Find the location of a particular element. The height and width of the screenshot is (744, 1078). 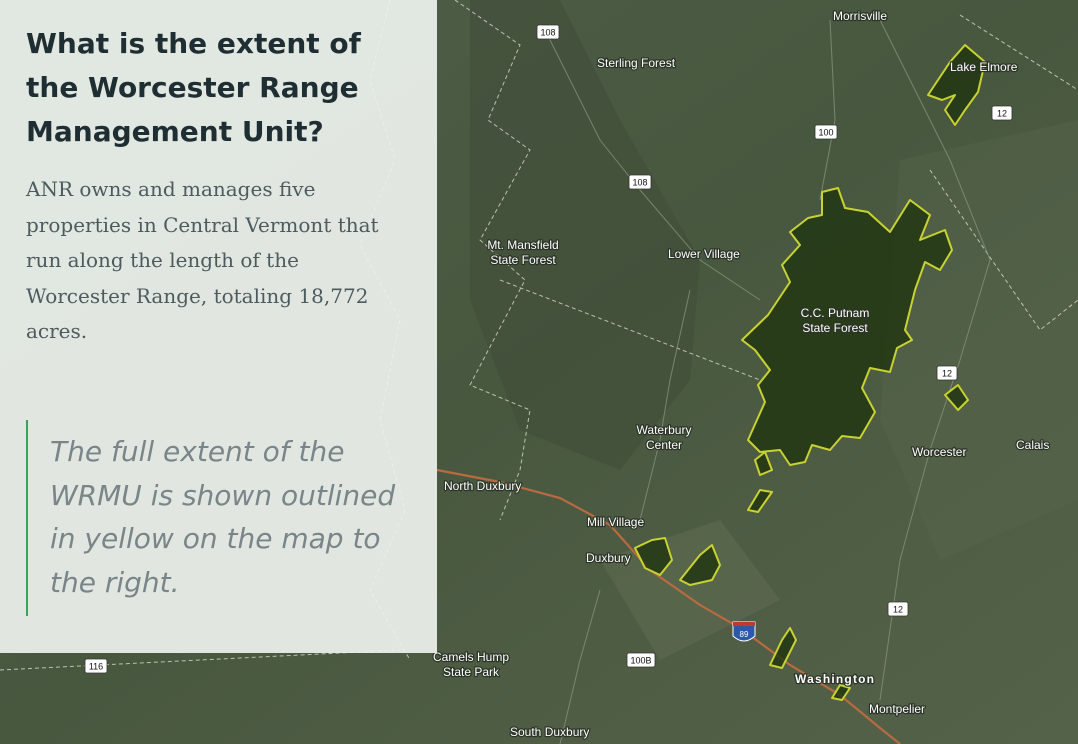

route-100b-shield: 100B is located at coordinates (641, 660).